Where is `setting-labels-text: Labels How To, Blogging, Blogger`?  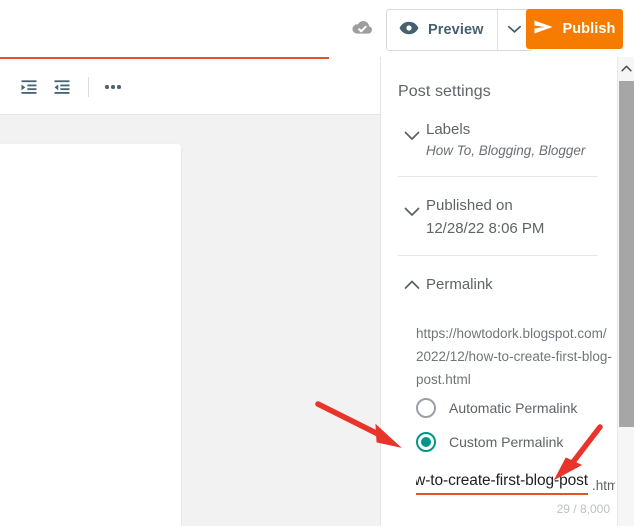
setting-labels-text: Labels How To, Blogging, Blogger is located at coordinates (520, 140).